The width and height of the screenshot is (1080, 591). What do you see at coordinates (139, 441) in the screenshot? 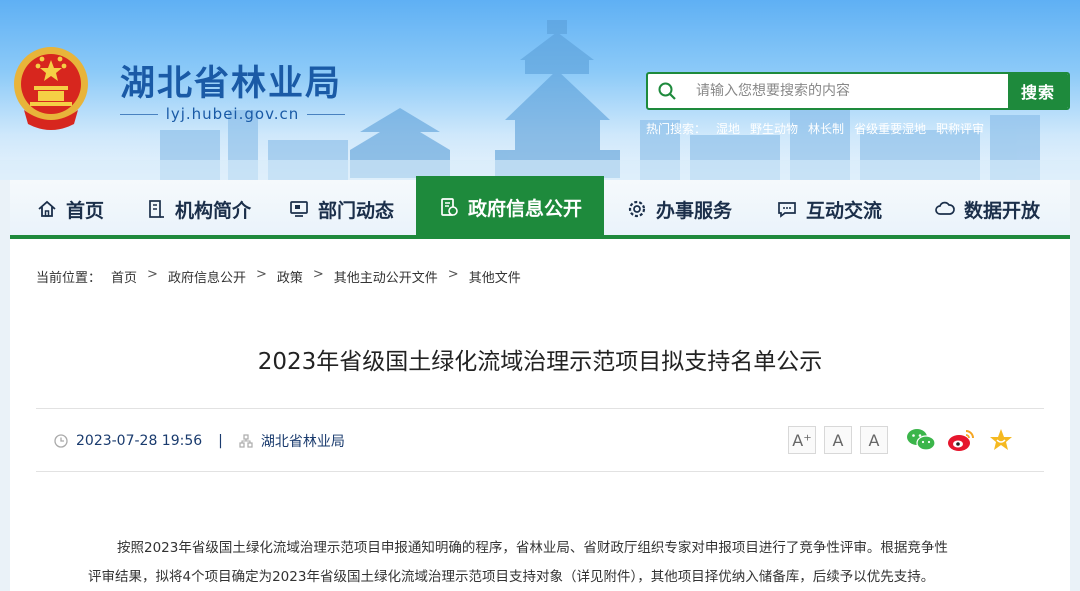
I see `publish-date: 2023-07-28 19:56` at bounding box center [139, 441].